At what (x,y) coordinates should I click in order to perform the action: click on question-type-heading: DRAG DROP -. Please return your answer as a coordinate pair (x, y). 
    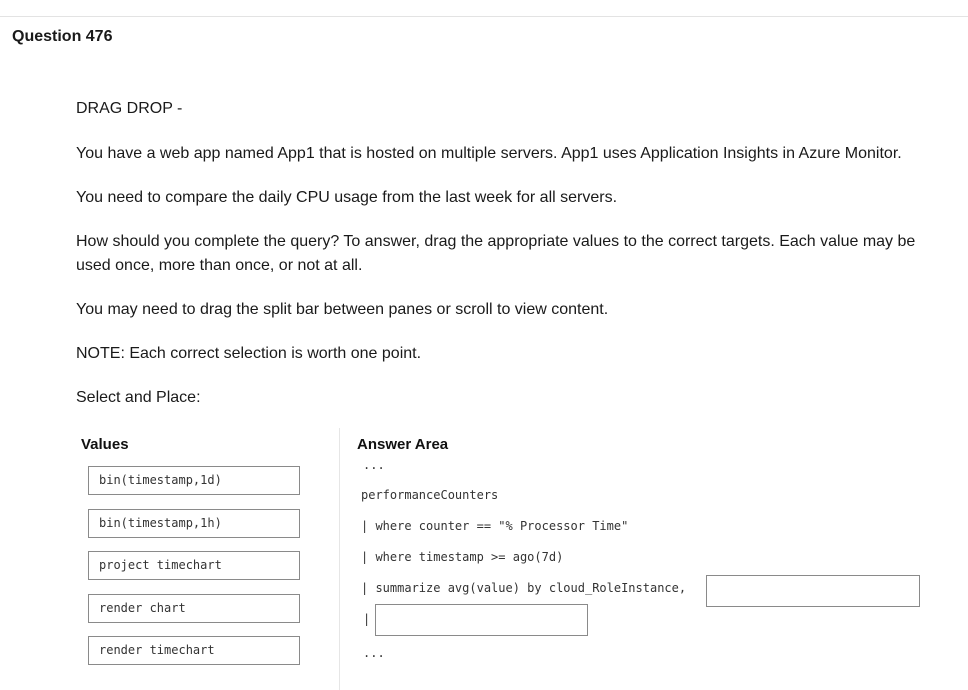
    Looking at the image, I should click on (129, 108).